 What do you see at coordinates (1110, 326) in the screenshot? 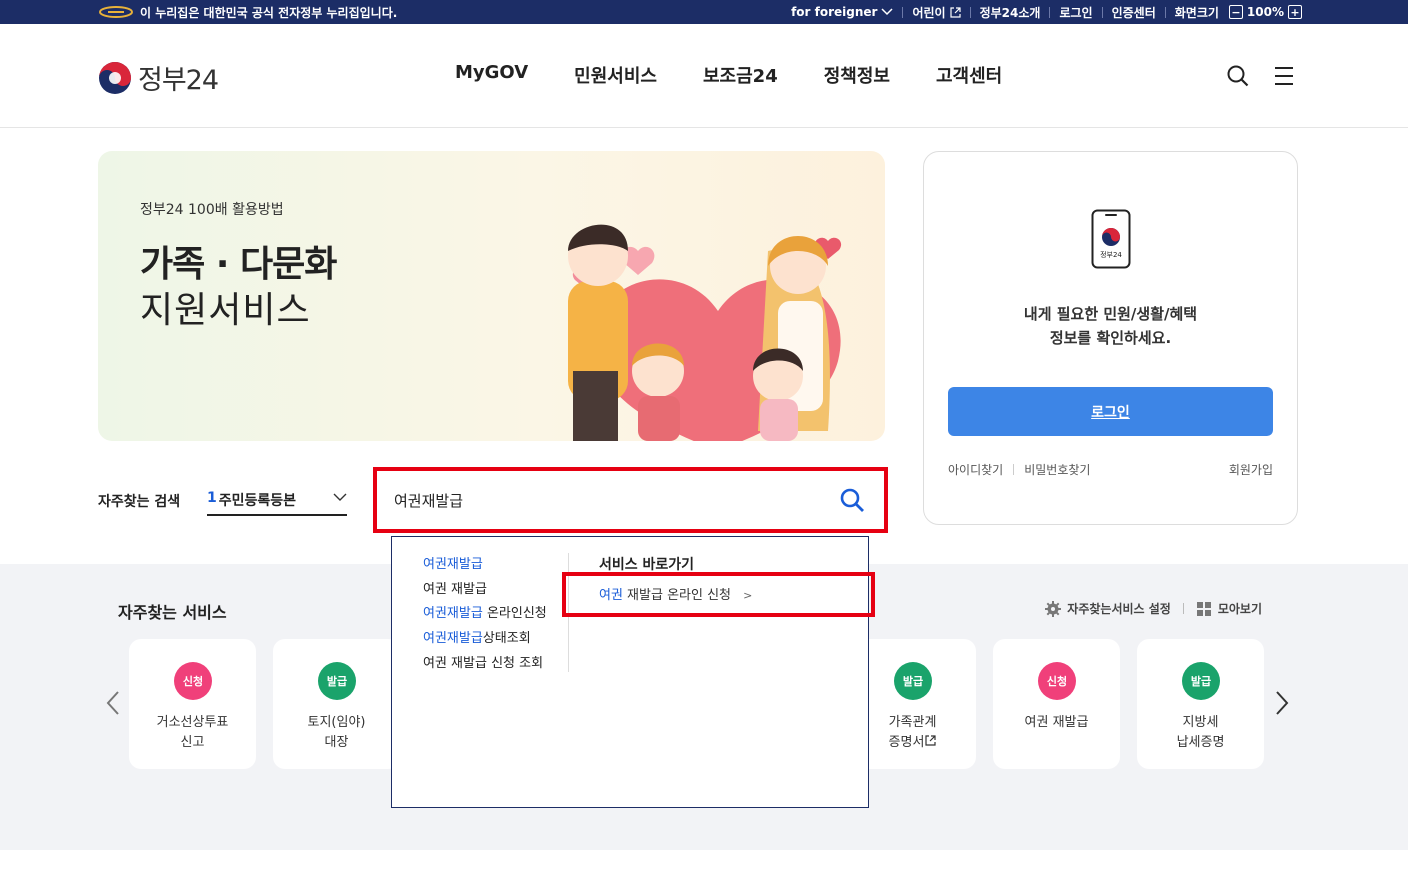
I see `login-message: 내게 필요한 민원/생활/혜택 정보를 확인하세요.` at bounding box center [1110, 326].